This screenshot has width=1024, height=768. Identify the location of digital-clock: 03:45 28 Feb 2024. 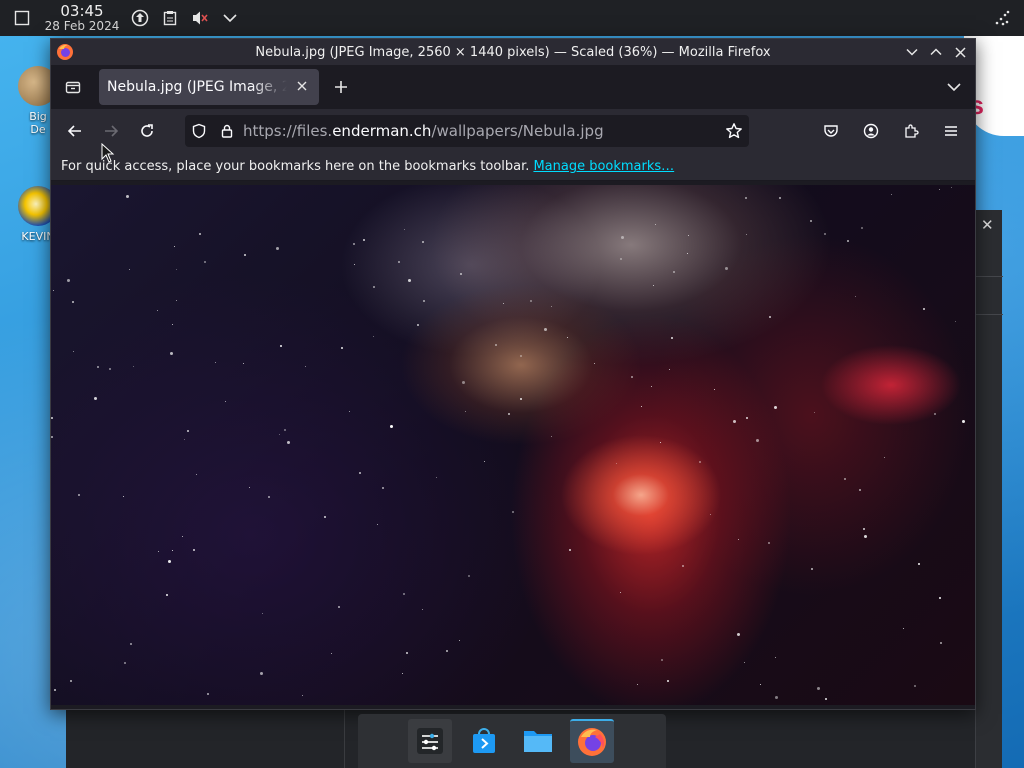
(82, 17).